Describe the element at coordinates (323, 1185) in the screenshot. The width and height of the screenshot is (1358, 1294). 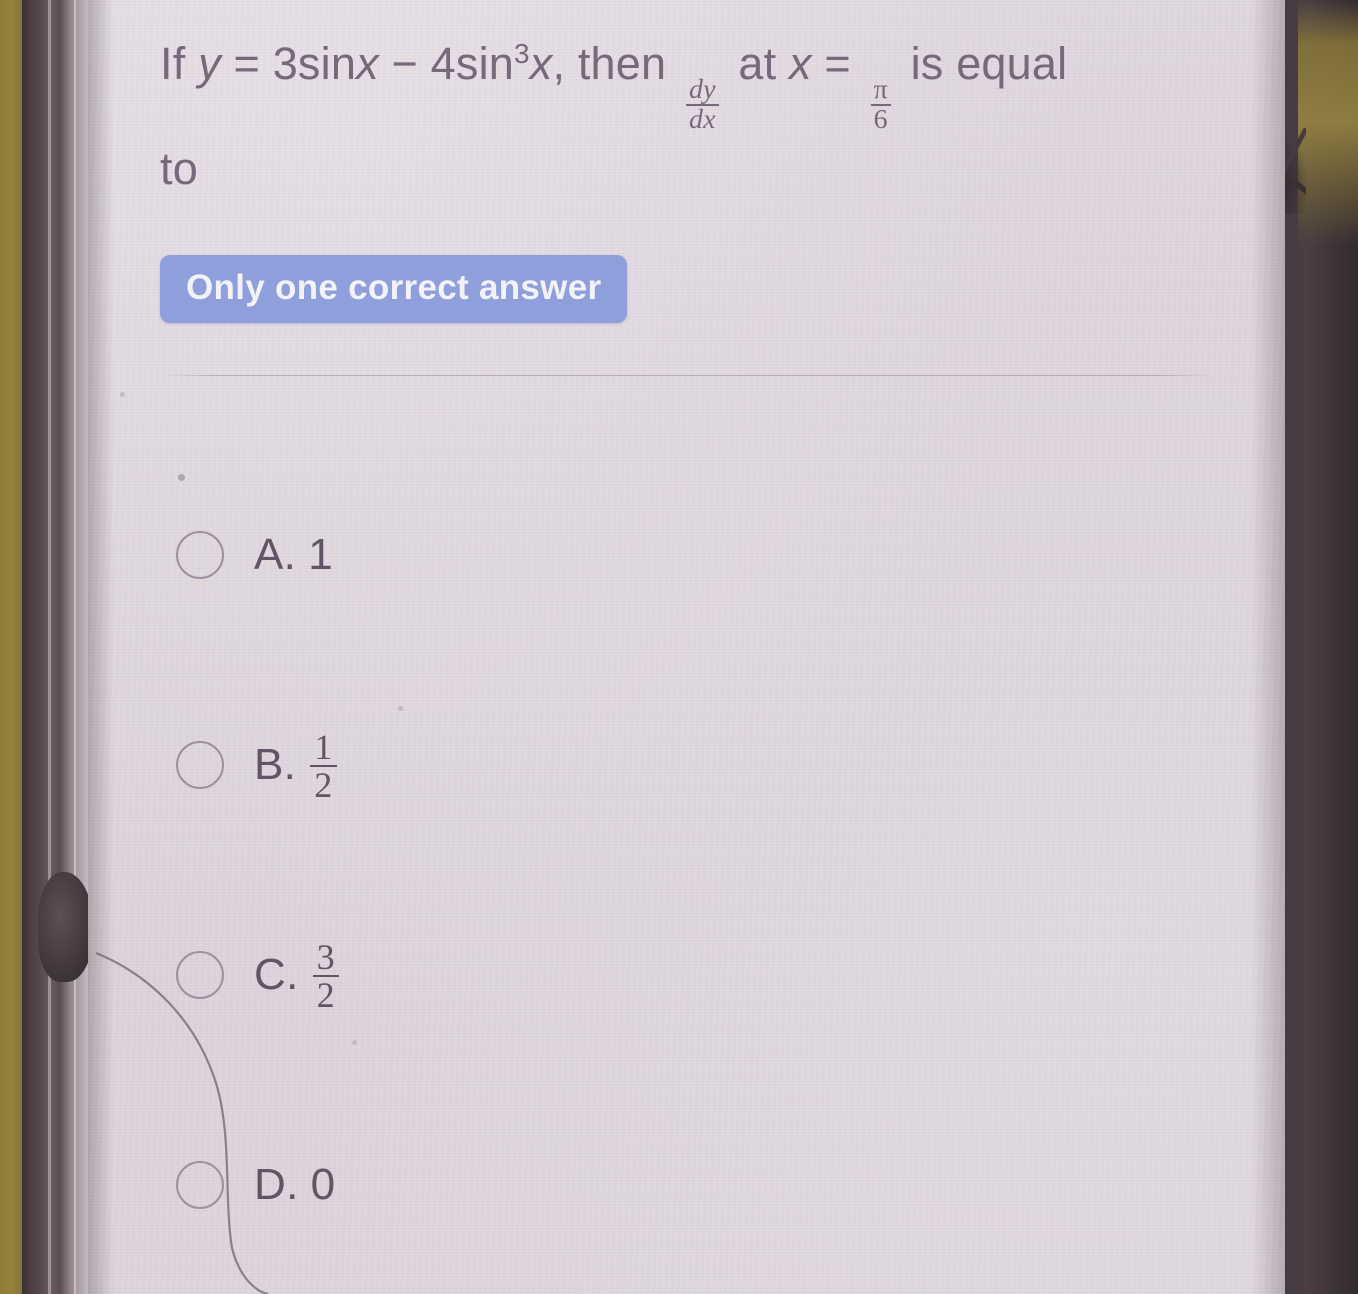
I see `option-d-value: 0` at that location.